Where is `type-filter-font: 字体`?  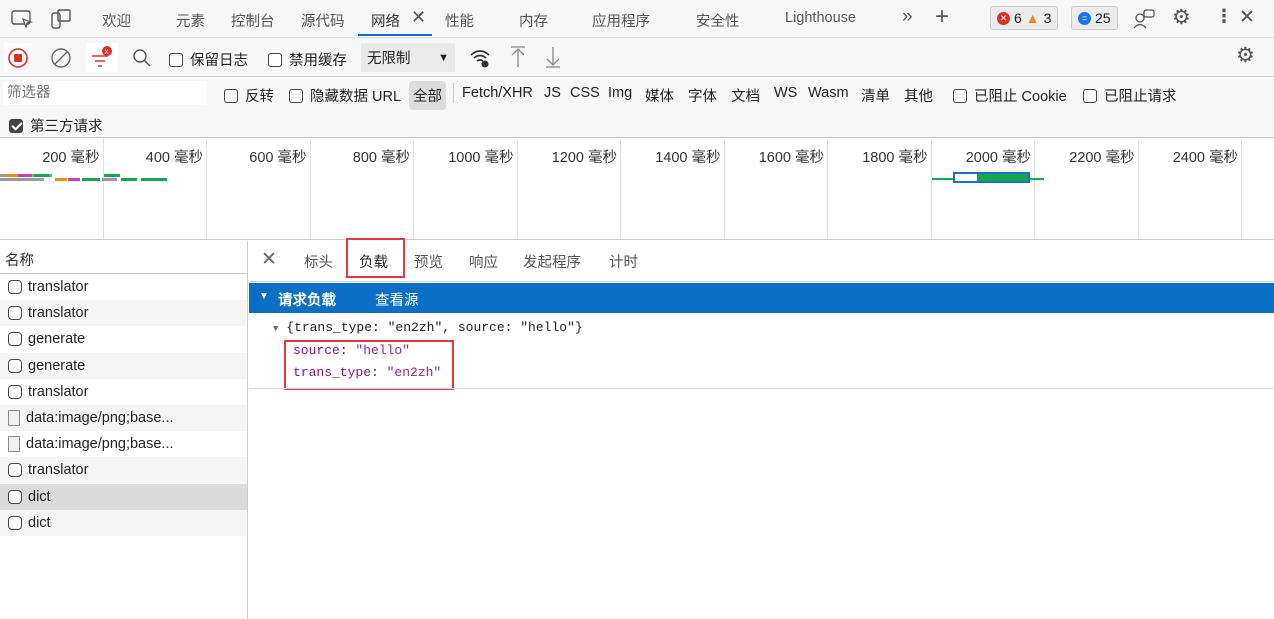 type-filter-font: 字体 is located at coordinates (702, 95).